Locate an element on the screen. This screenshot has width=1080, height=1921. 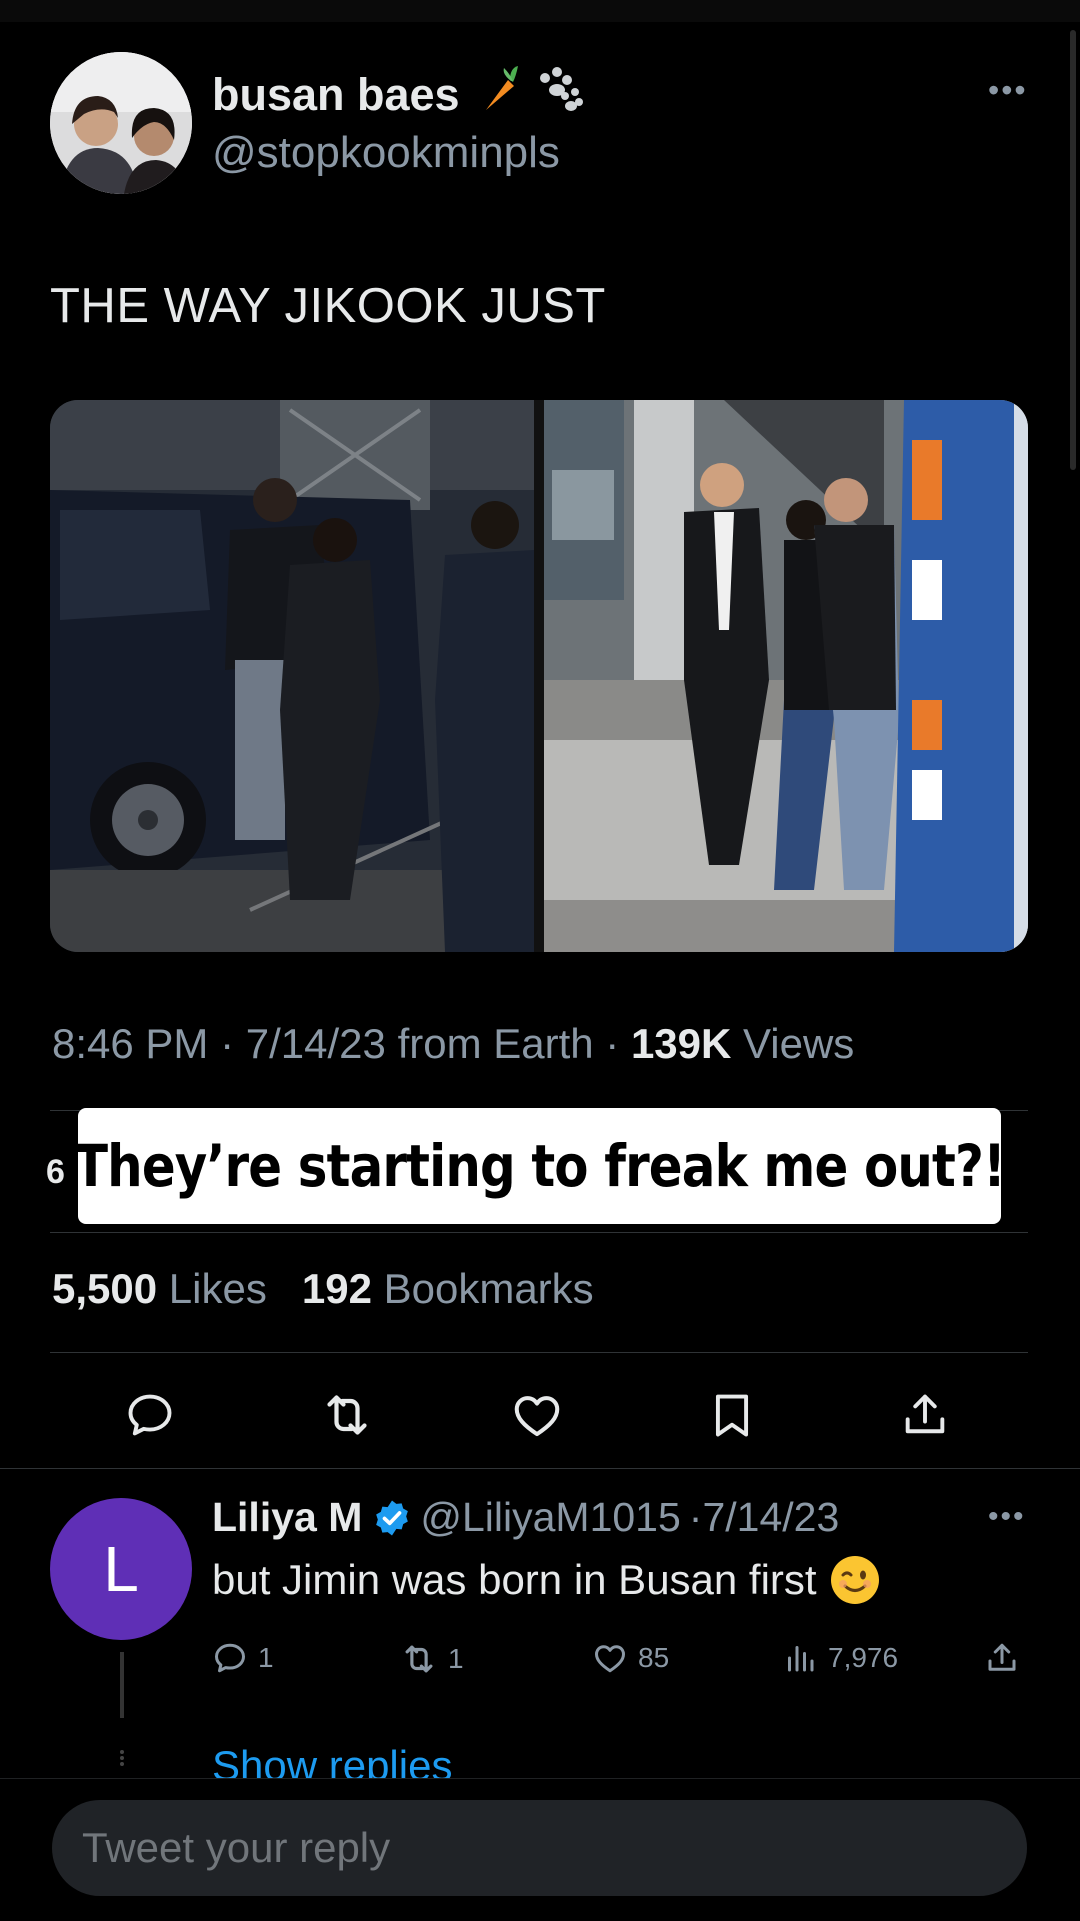
author-handle: @stopkookminpls is located at coordinates (386, 153).